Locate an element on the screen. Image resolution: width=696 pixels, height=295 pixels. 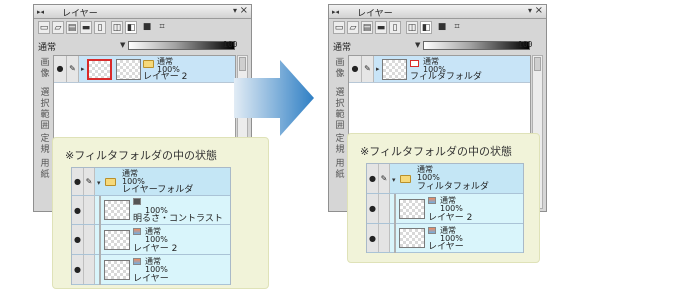
mask-thumbnail is located at coordinates (99, 69).